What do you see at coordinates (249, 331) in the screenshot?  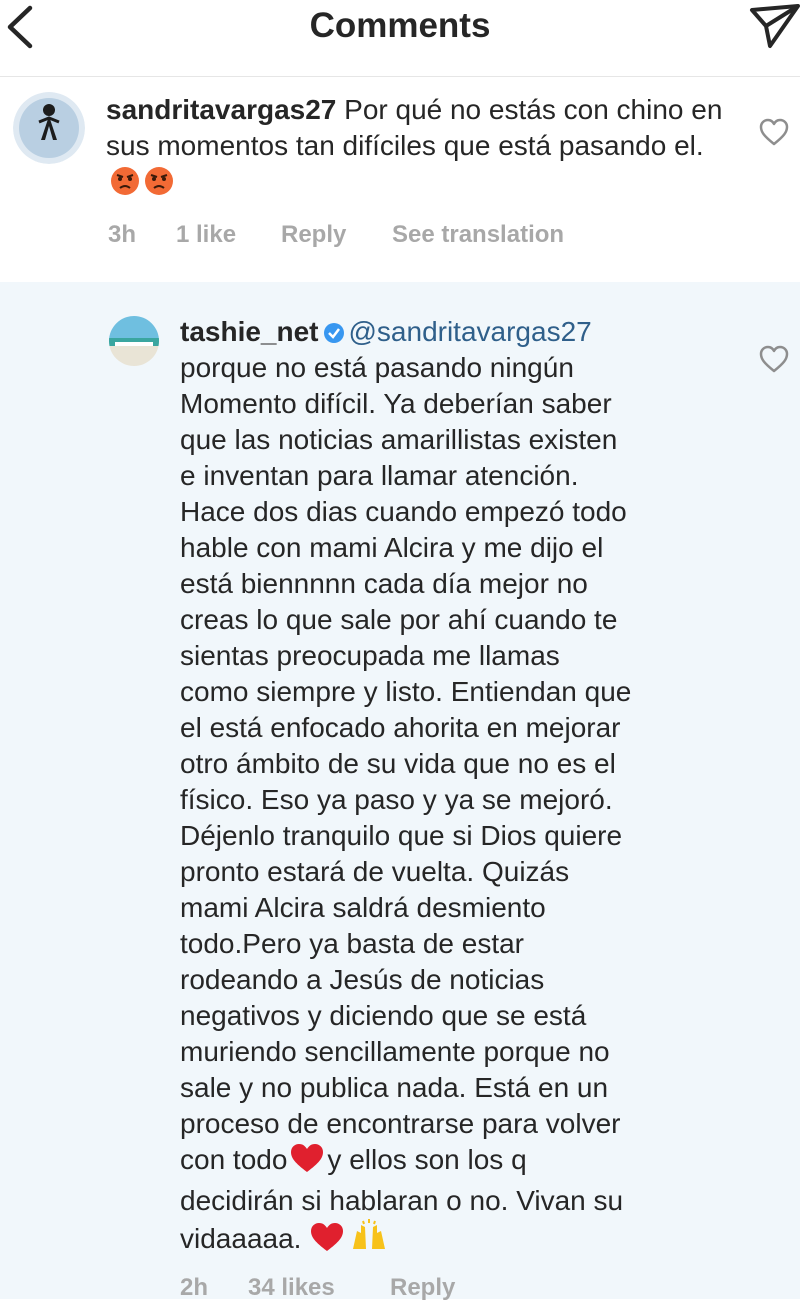 I see `reply-username: tashie_net` at bounding box center [249, 331].